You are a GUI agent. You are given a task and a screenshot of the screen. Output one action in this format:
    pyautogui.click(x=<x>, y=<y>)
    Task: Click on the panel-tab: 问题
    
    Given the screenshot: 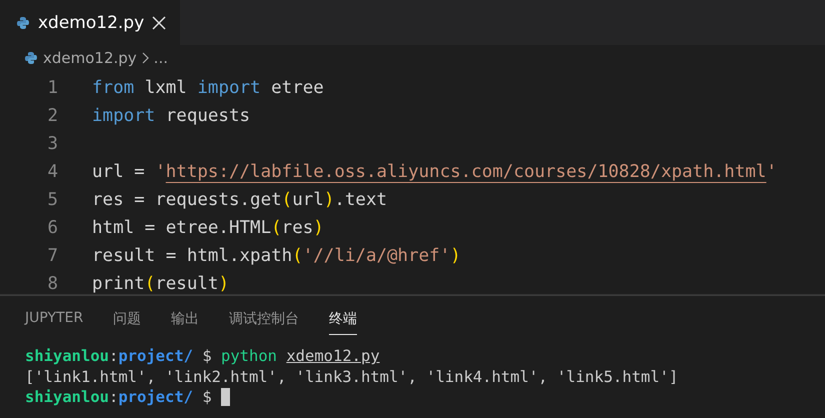 What is the action you would take?
    pyautogui.click(x=127, y=322)
    